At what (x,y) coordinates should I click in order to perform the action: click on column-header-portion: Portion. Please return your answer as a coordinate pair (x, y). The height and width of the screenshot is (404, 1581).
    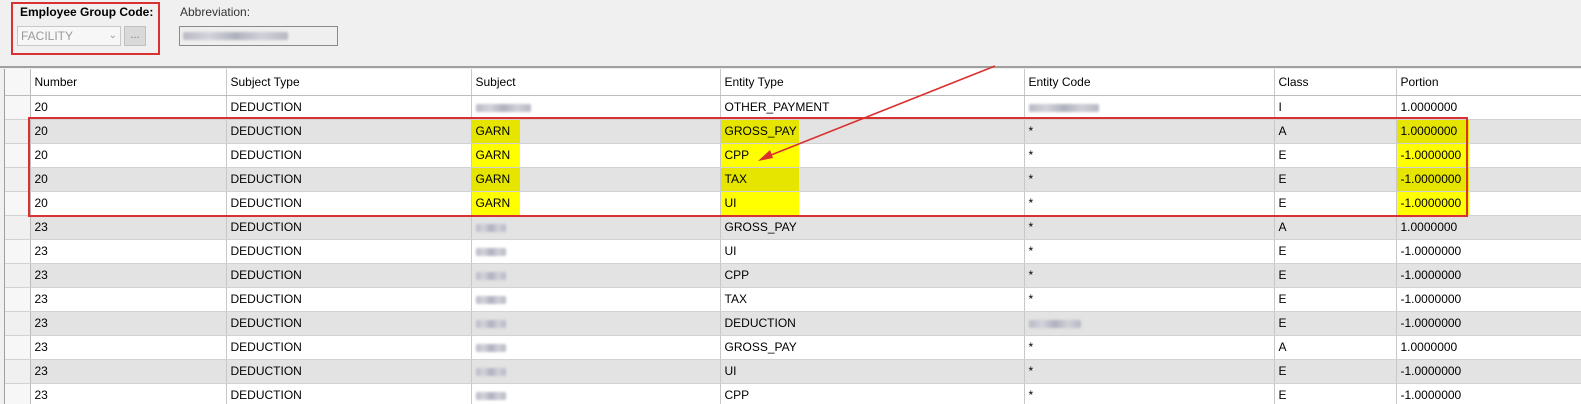
    Looking at the image, I should click on (1488, 82).